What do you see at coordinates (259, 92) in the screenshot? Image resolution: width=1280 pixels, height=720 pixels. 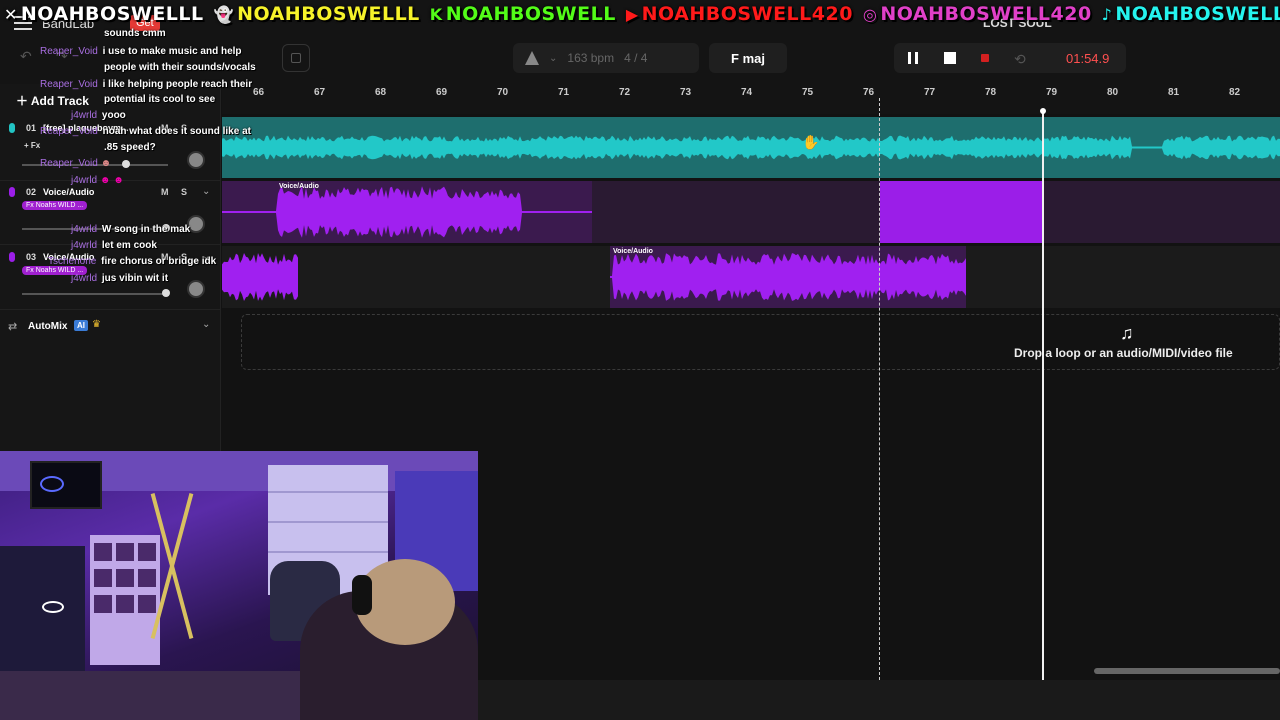 I see `ruler-tick: 66` at bounding box center [259, 92].